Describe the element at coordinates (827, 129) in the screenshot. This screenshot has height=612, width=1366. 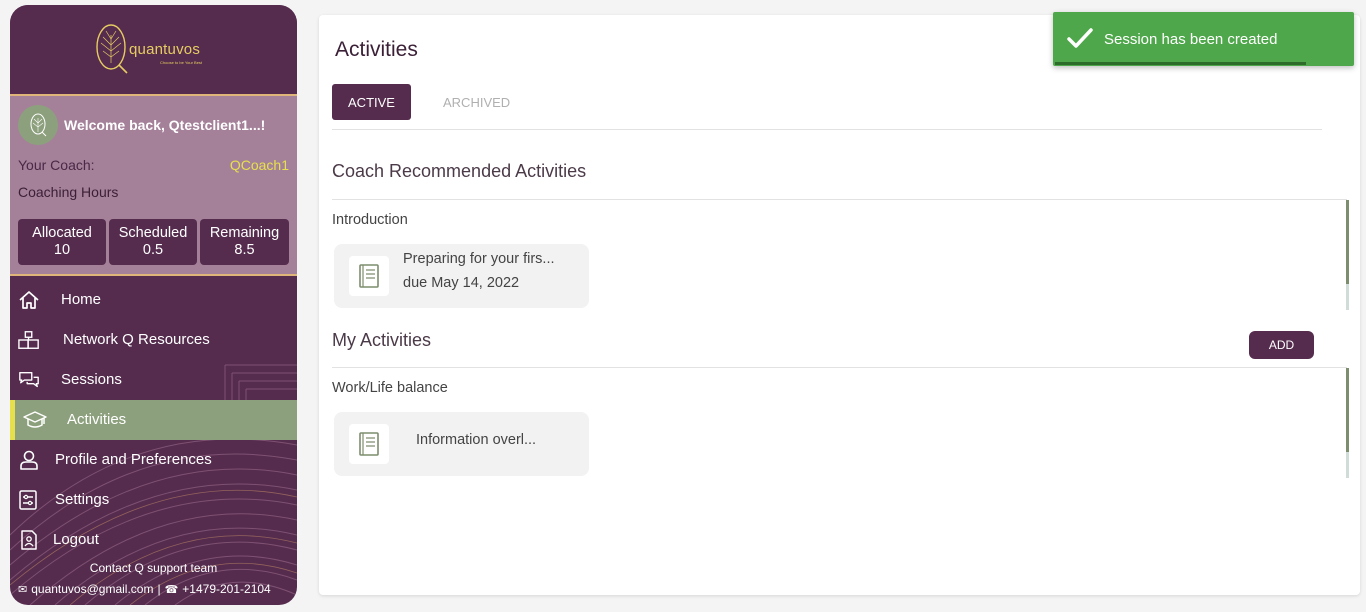
I see `tabs-divider` at that location.